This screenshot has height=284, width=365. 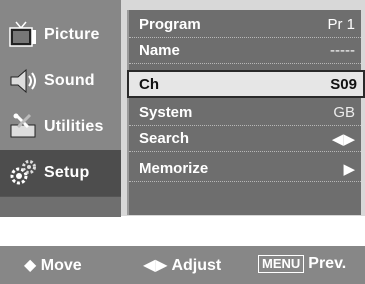 I want to click on row-label: Memorize, so click(x=174, y=168).